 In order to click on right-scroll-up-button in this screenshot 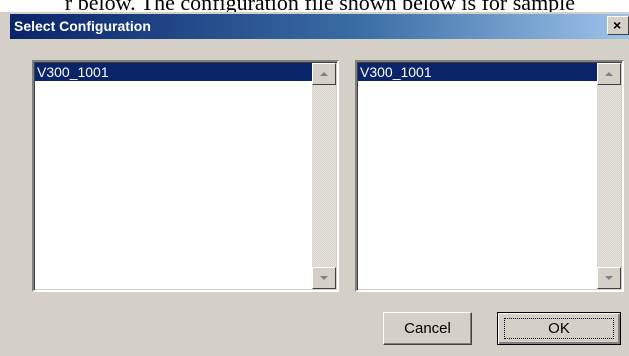, I will do `click(609, 74)`.